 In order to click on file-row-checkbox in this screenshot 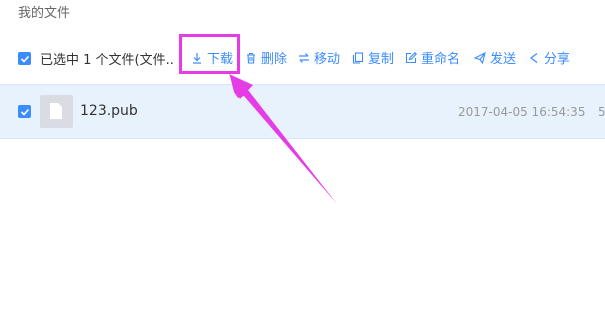, I will do `click(24, 111)`.